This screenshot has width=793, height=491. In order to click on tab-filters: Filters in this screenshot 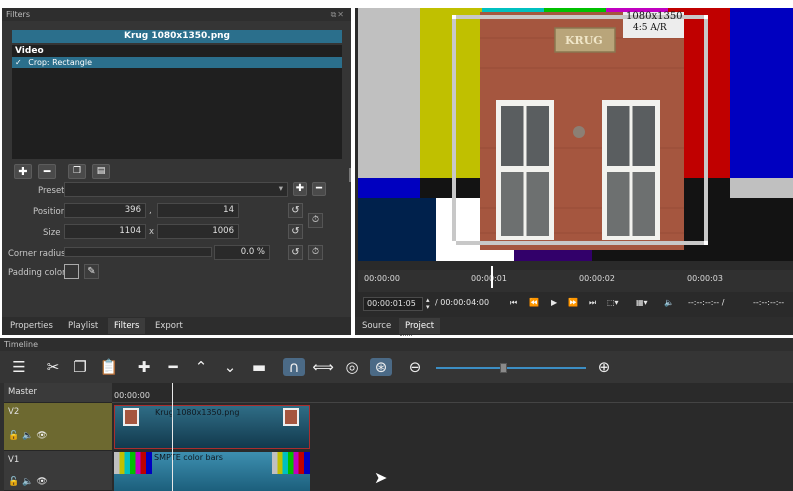, I will do `click(127, 326)`.